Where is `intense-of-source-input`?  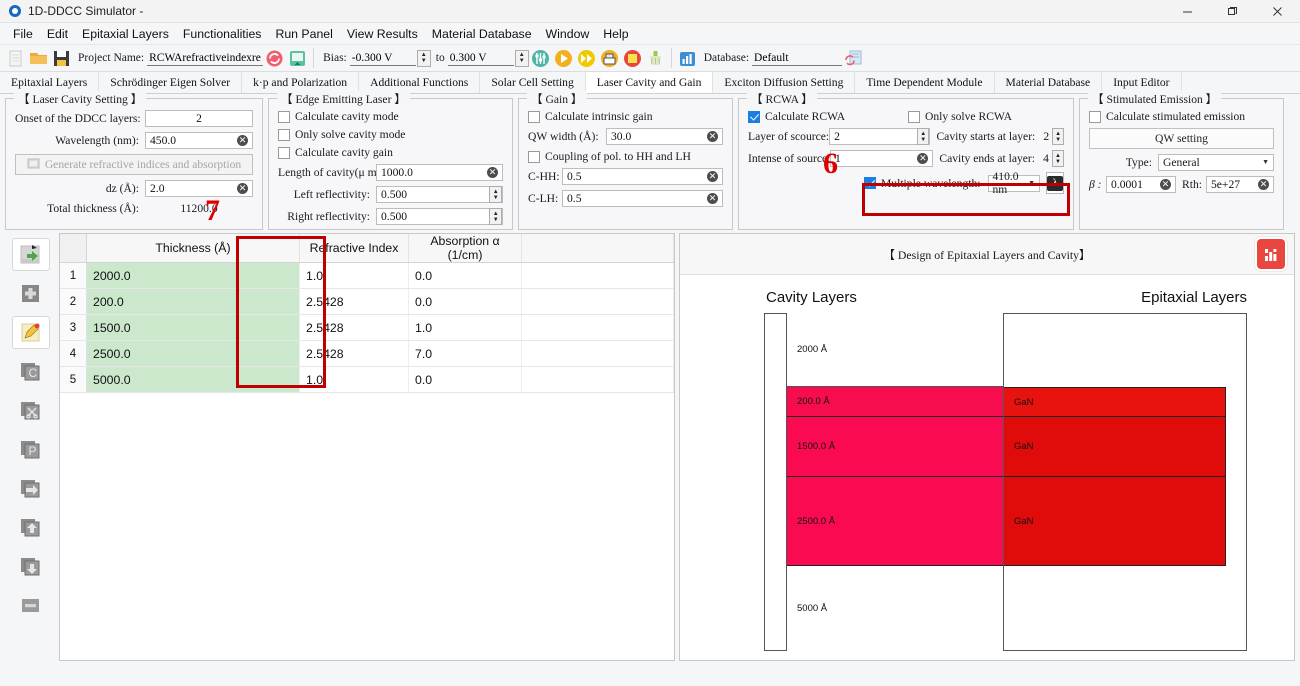
intense-of-source-input is located at coordinates (875, 158).